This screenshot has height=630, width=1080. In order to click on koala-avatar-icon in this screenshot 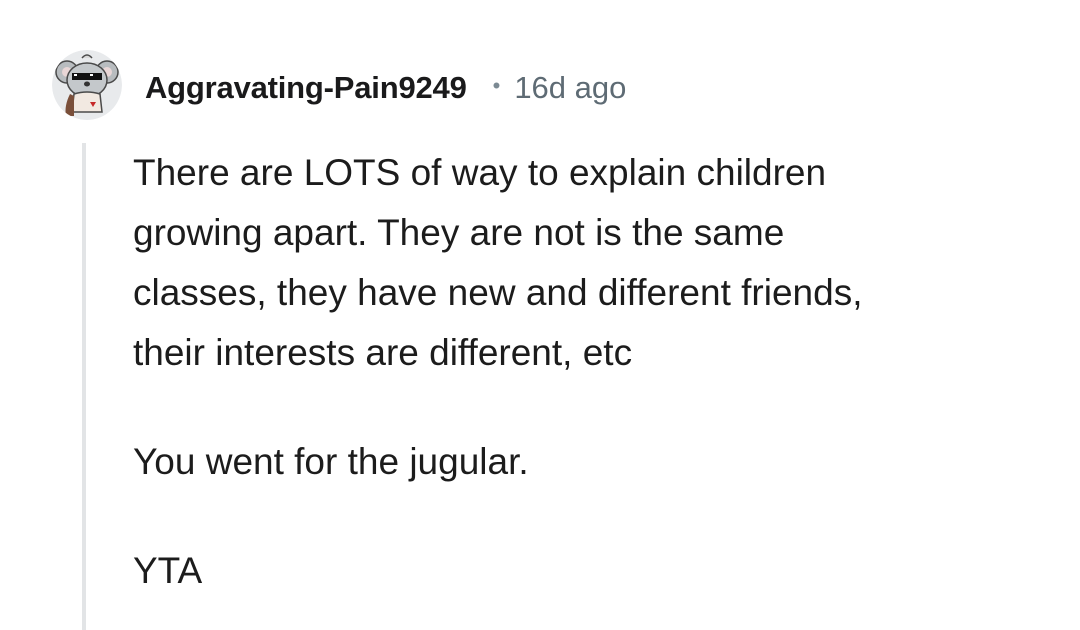, I will do `click(87, 85)`.